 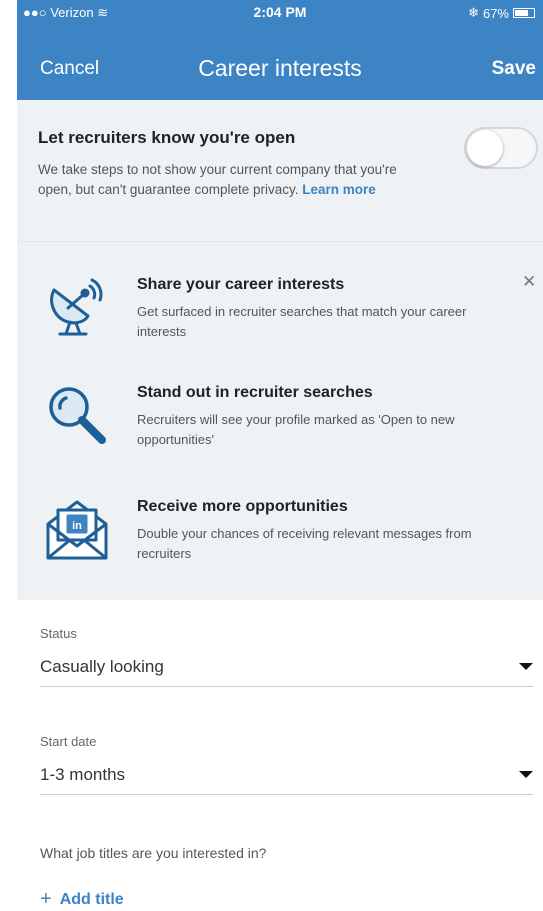 I want to click on magnifier-icon, so click(x=77, y=415).